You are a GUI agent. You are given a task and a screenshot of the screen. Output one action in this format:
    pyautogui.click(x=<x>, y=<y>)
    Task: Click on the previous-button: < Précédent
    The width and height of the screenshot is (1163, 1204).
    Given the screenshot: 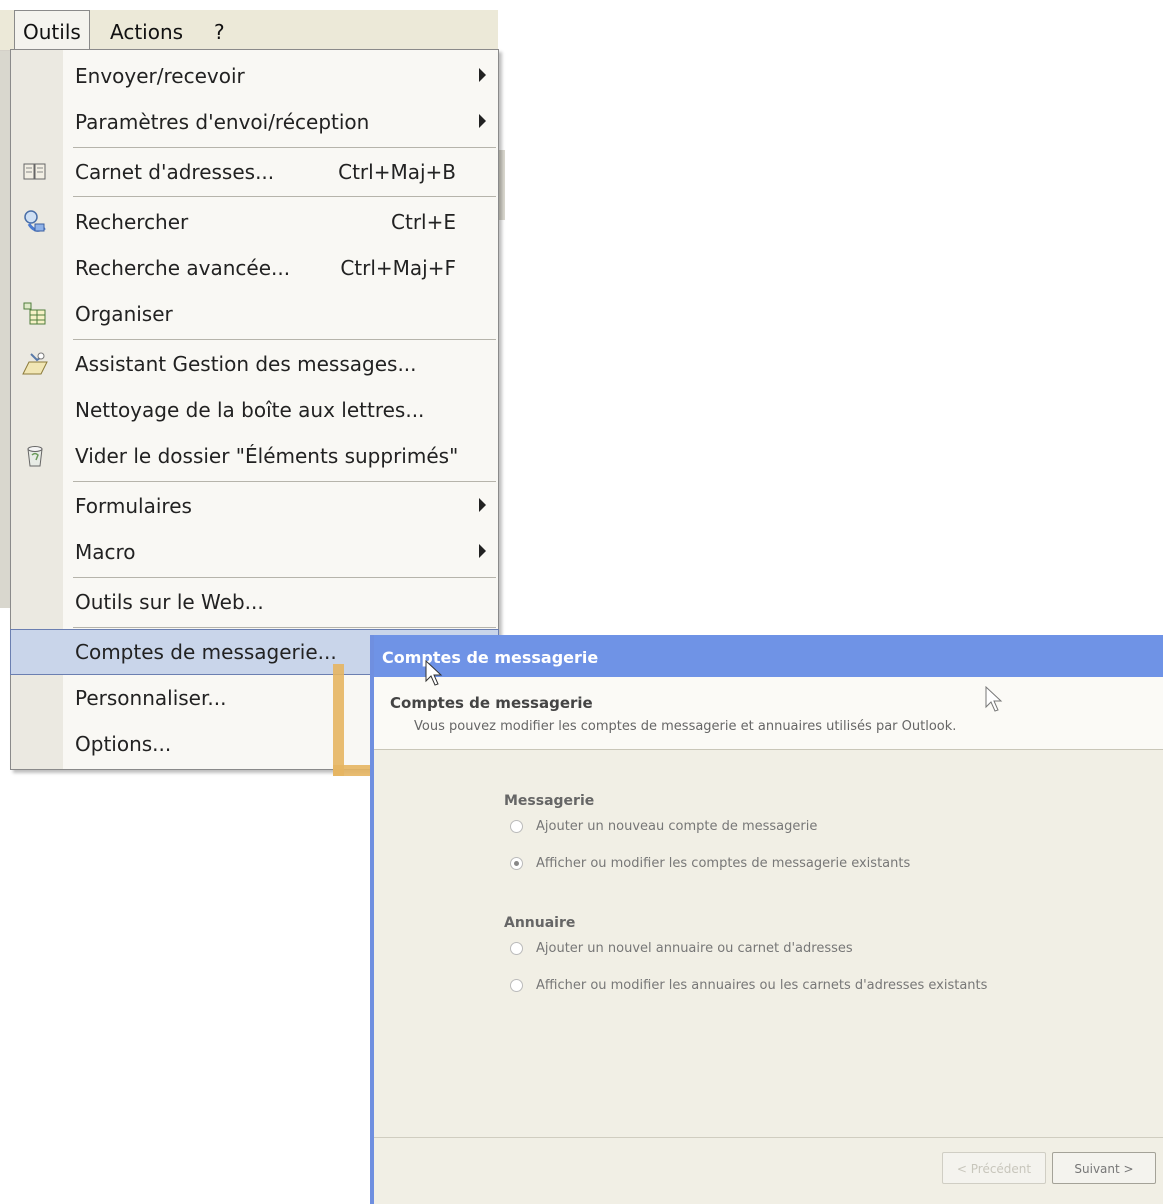 What is the action you would take?
    pyautogui.click(x=994, y=1168)
    